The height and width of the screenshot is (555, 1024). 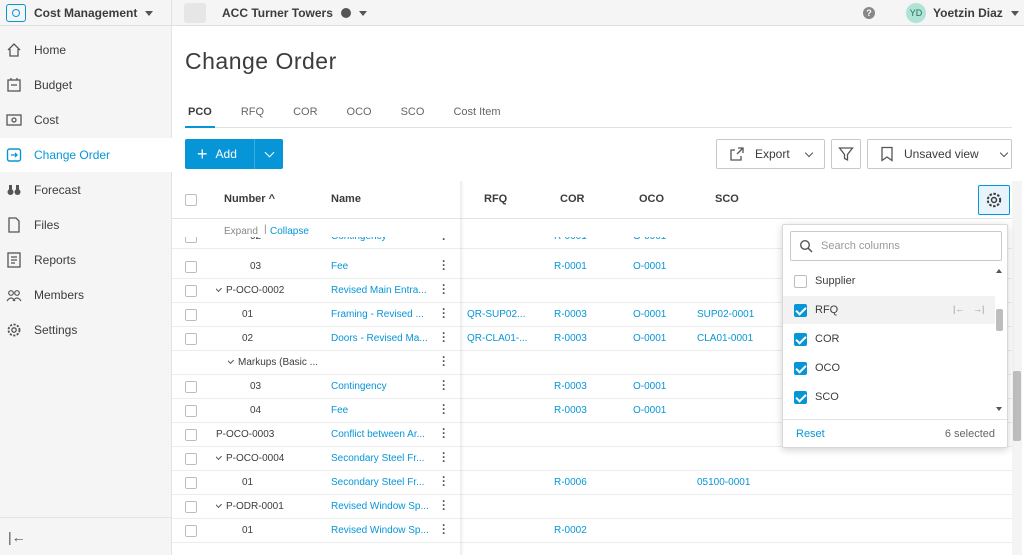 What do you see at coordinates (572, 199) in the screenshot?
I see `column-header-cor: COR` at bounding box center [572, 199].